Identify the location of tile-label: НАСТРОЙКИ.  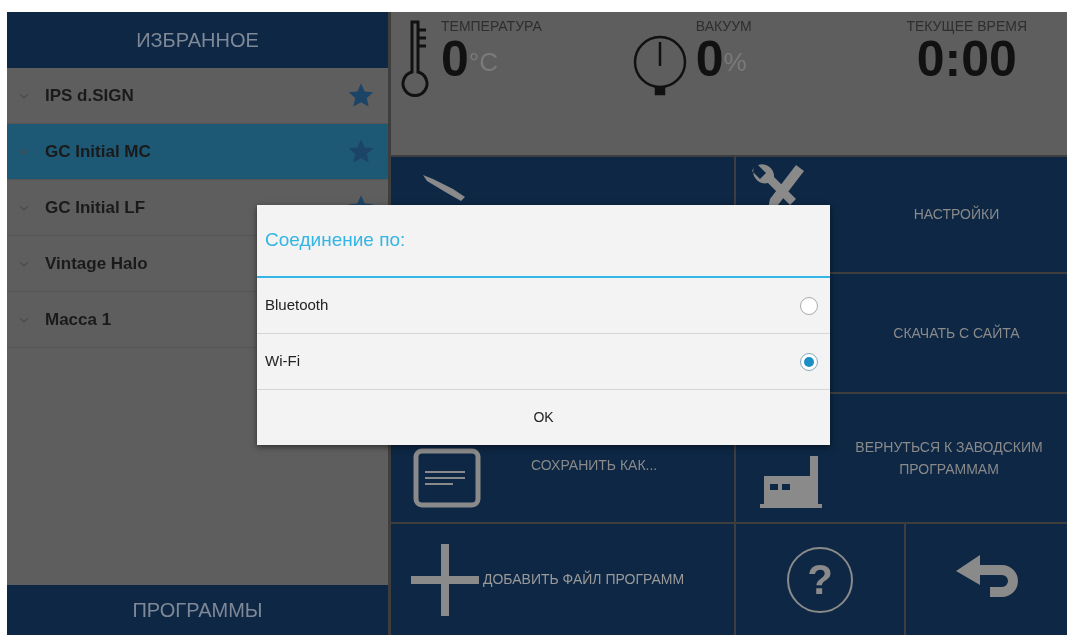
(956, 214).